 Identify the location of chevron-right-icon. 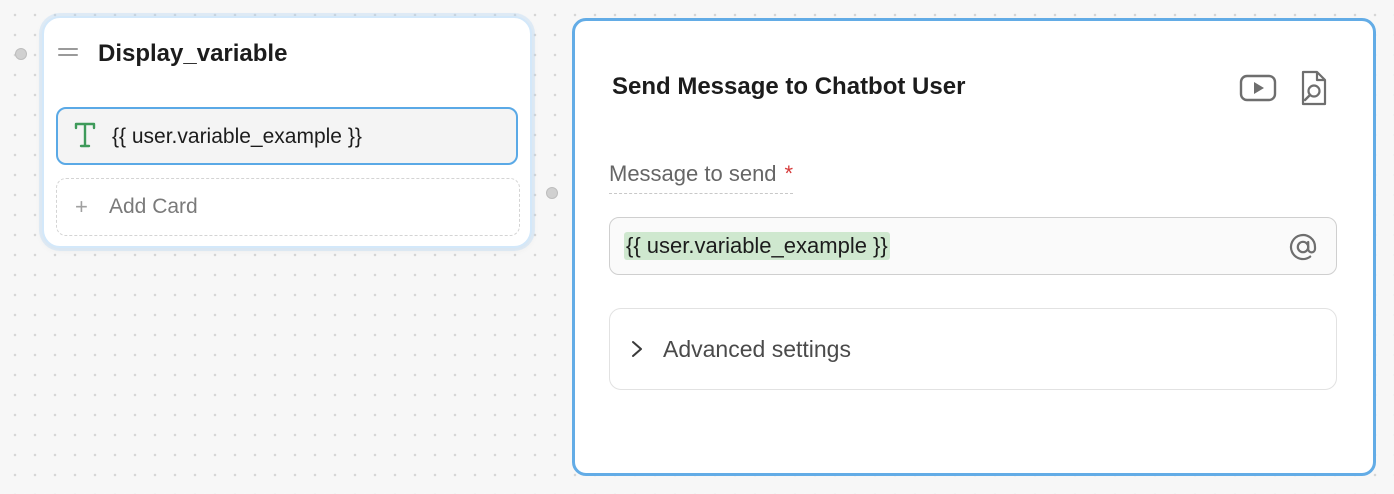
(637, 349).